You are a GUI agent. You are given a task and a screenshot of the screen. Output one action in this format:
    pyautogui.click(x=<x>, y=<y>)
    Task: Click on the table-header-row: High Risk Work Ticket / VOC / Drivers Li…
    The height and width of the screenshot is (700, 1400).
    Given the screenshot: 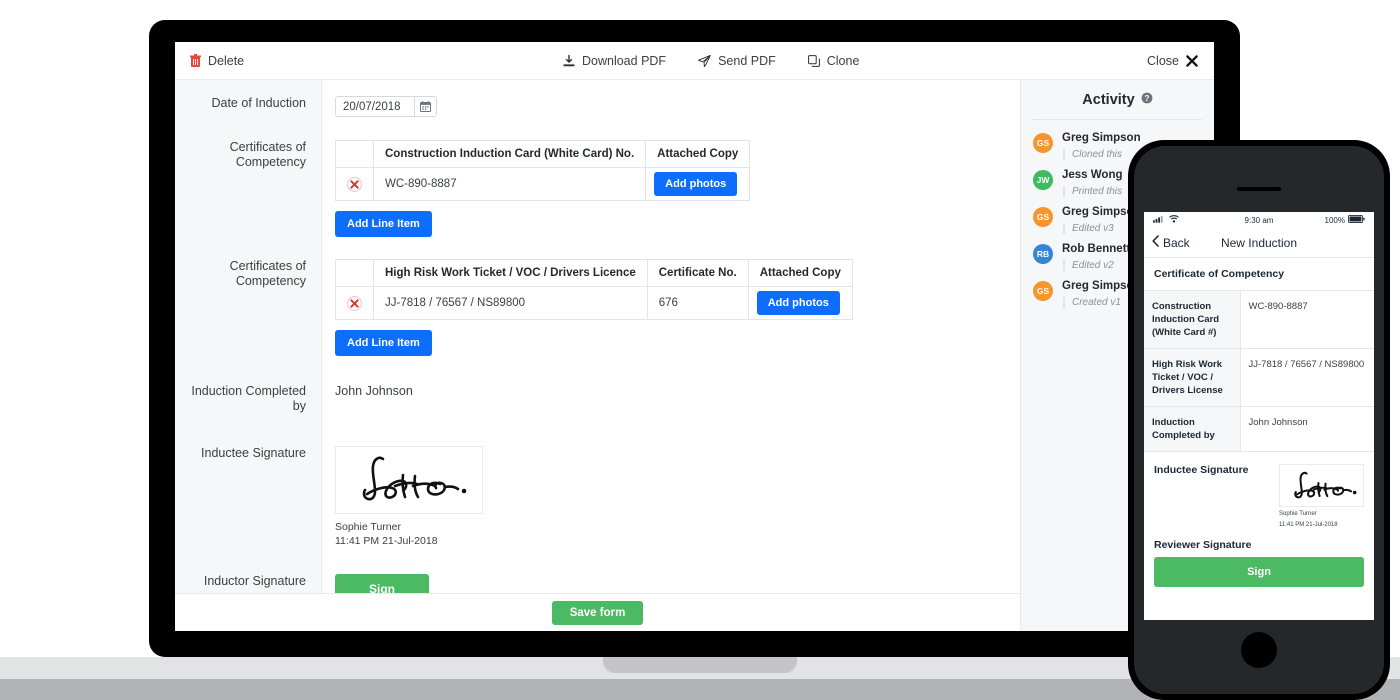 What is the action you would take?
    pyautogui.click(x=594, y=273)
    